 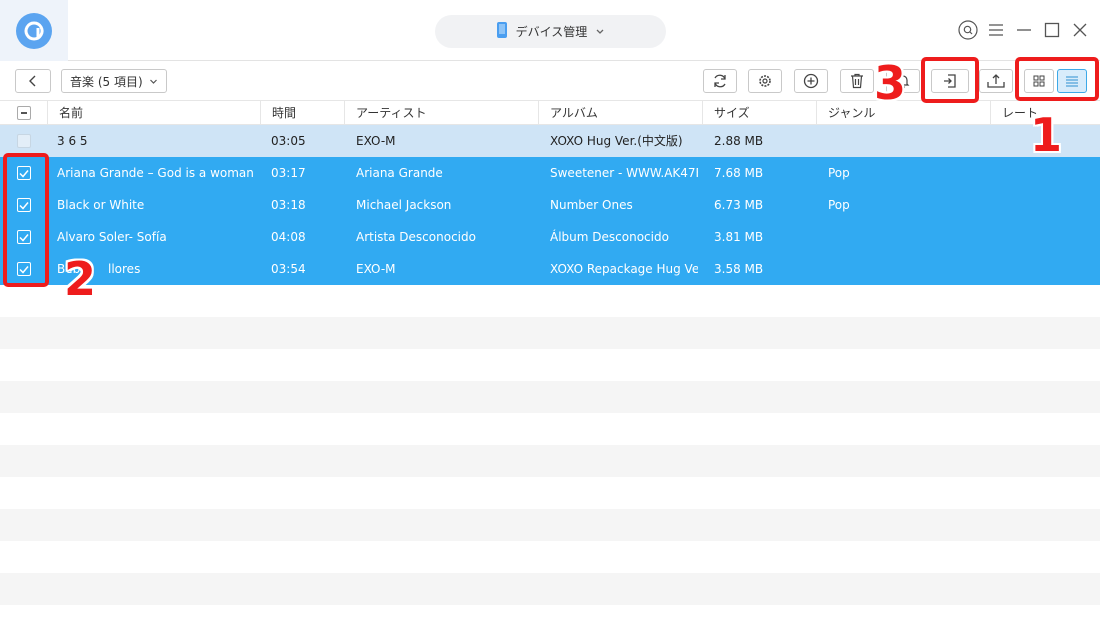 What do you see at coordinates (288, 205) in the screenshot?
I see `cell-time: 03:18` at bounding box center [288, 205].